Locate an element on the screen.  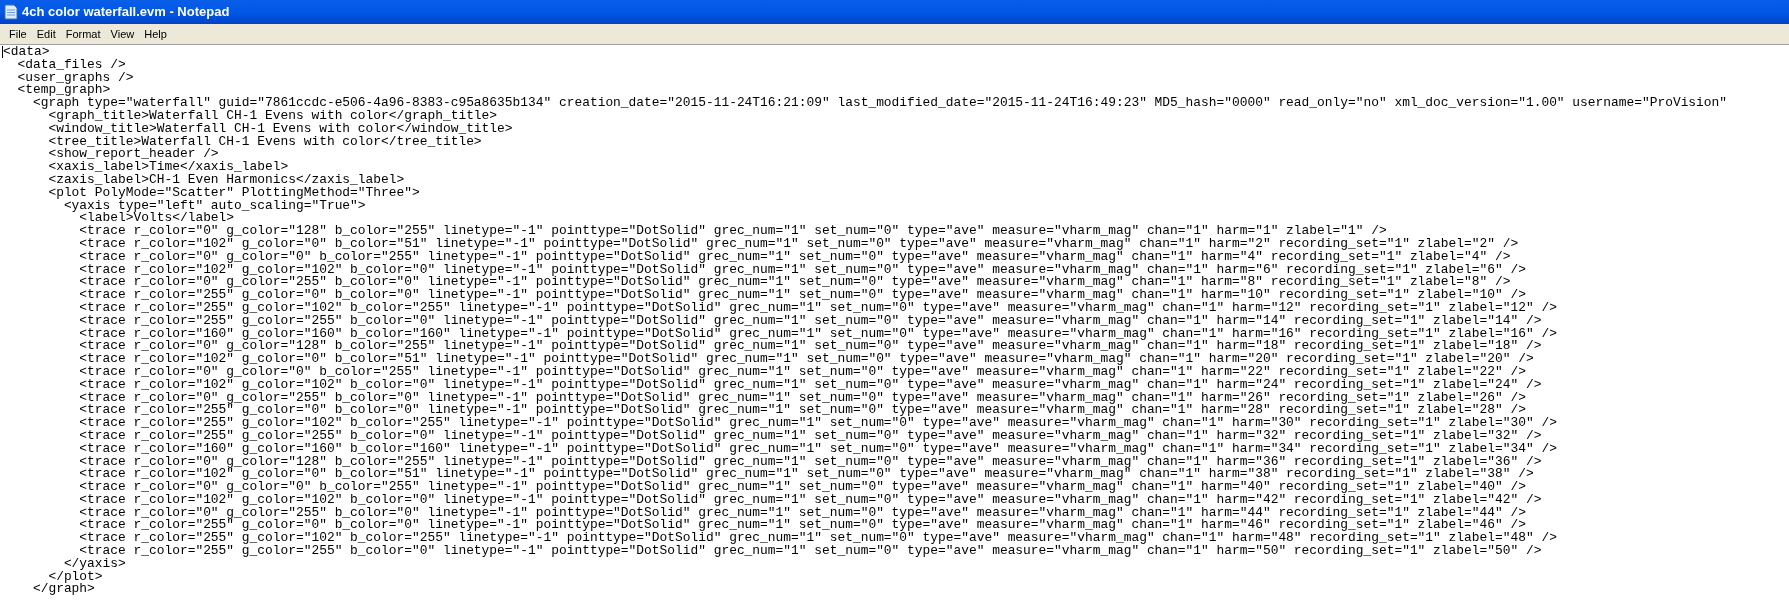
text-line: <trace r_color="160" g_color="160" b_color="160" linetype="-1" pointtype="DotSolid" grec_num="1" set_num="0" type="ave" measure="vharm_mag" chan="1" harm="34" recording_set="1" zlabel="34" /> is located at coordinates (817, 449).